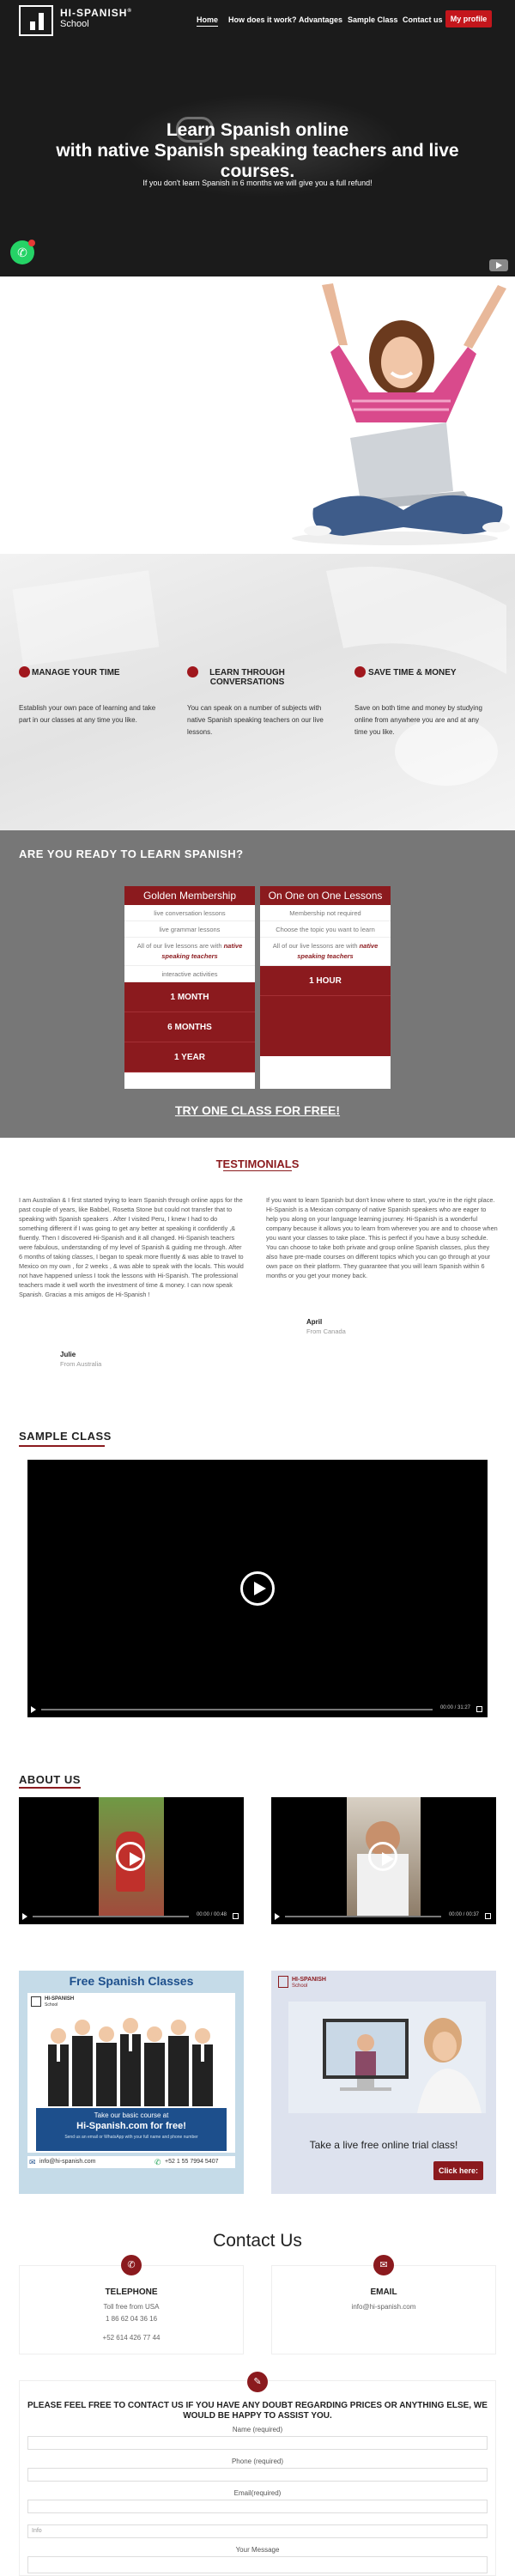 Image resolution: width=515 pixels, height=2576 pixels. What do you see at coordinates (131, 2292) in the screenshot?
I see `telephone-heading: TELEPHONE` at bounding box center [131, 2292].